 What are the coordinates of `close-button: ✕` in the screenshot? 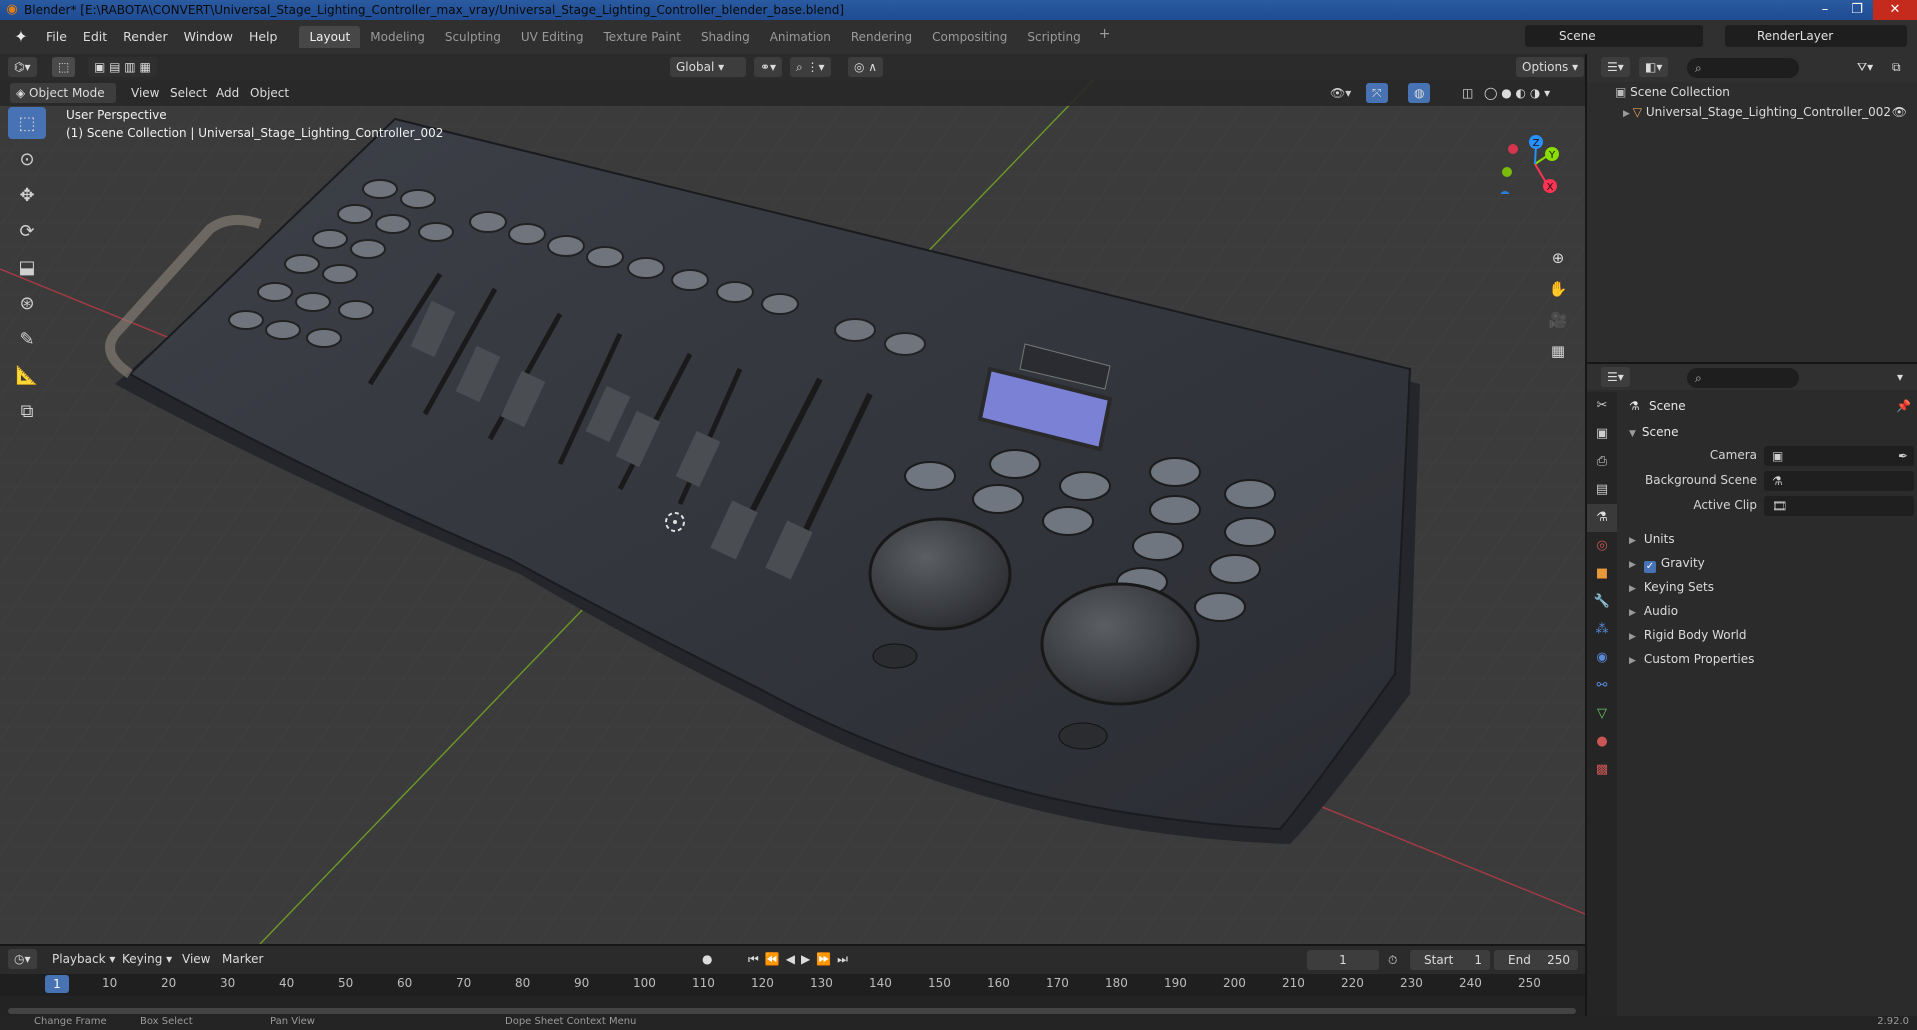 It's located at (1895, 10).